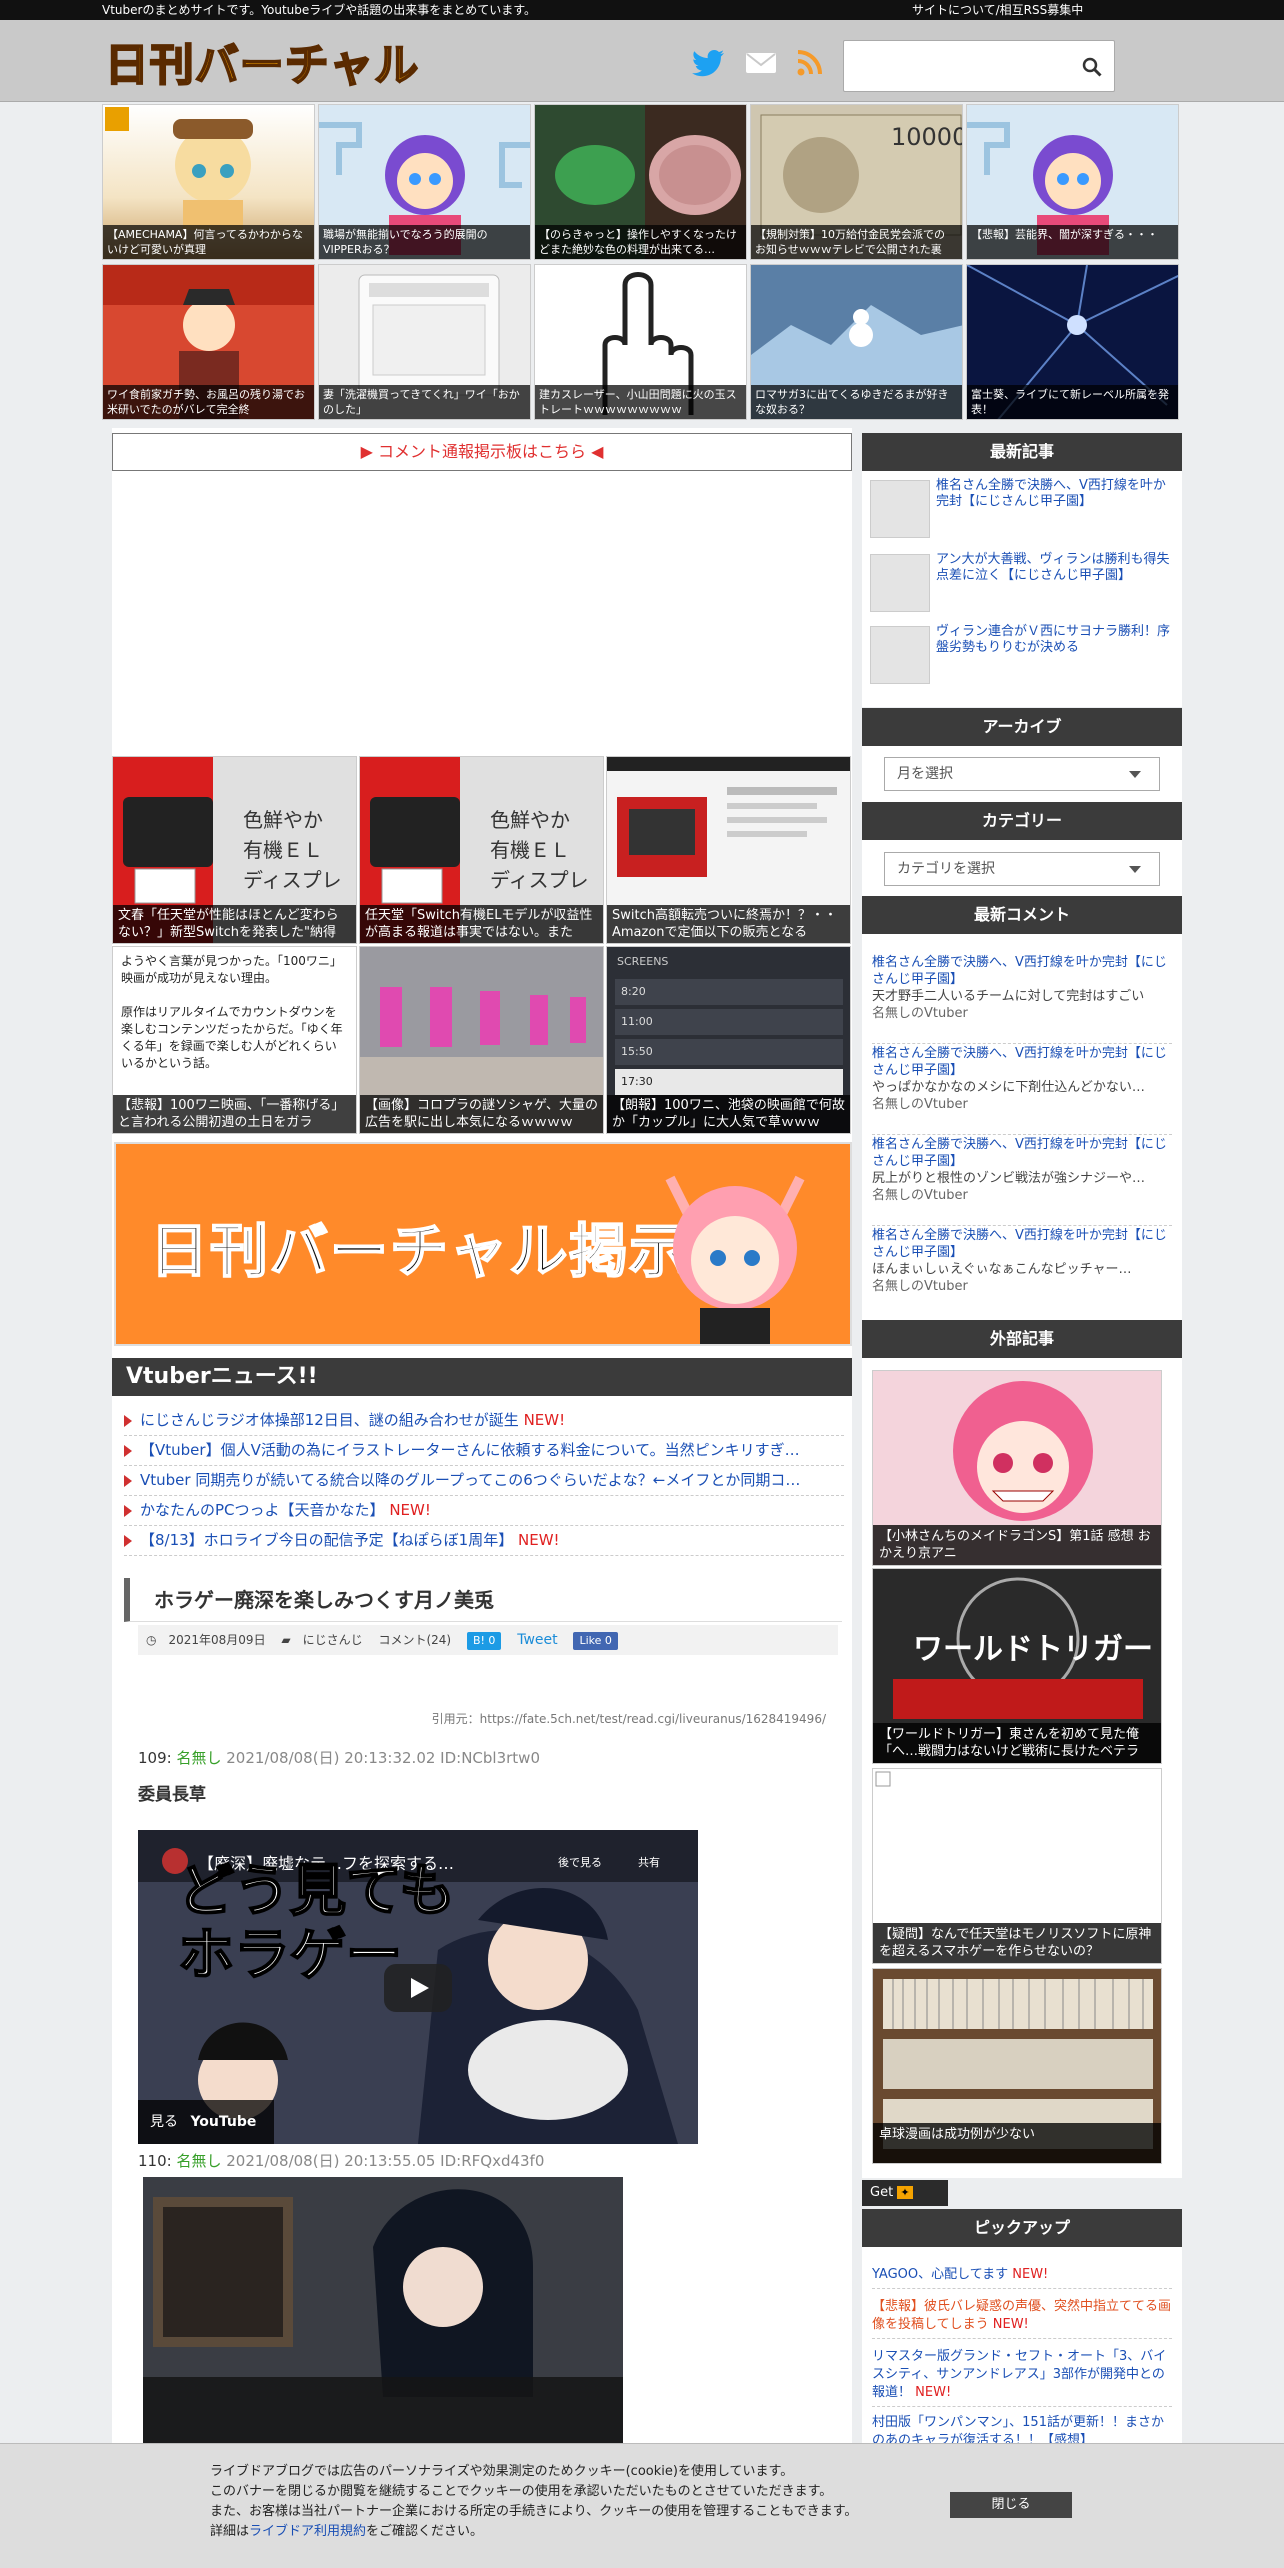  What do you see at coordinates (1054, 568) in the screenshot?
I see `recent-post-title: アン大が大善戦、ヴィランは勝利も得失点差に泣く【にじさんじ甲子園】` at bounding box center [1054, 568].